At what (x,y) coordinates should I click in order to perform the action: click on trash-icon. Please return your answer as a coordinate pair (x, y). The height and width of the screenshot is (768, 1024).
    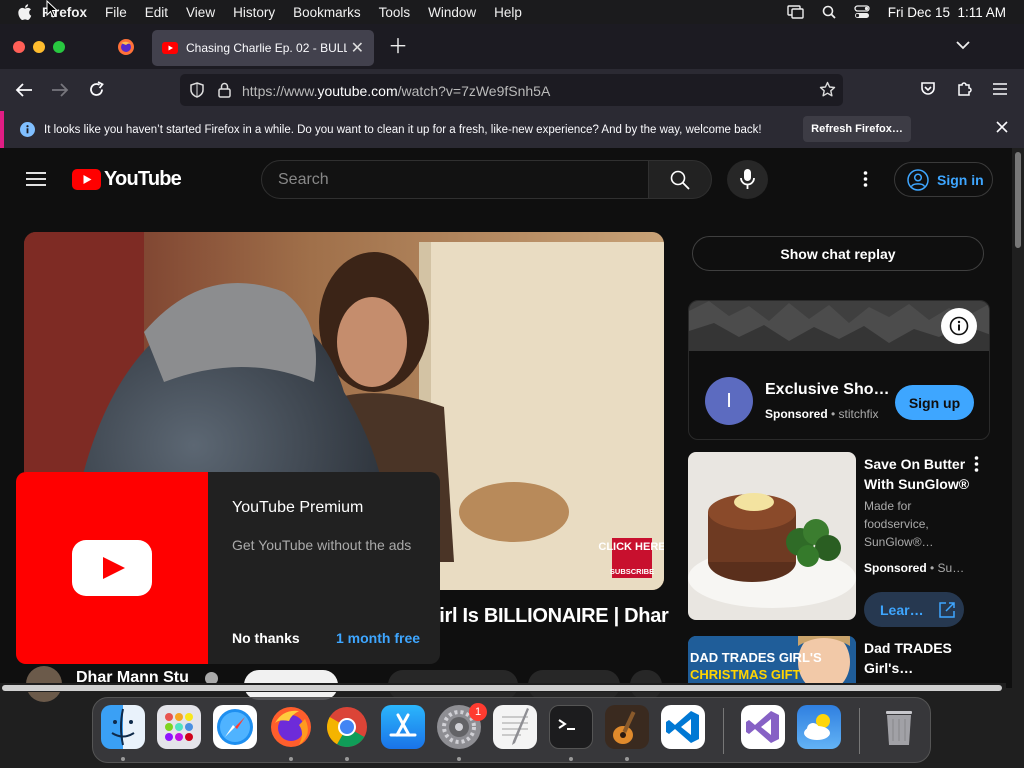
    Looking at the image, I should click on (899, 727).